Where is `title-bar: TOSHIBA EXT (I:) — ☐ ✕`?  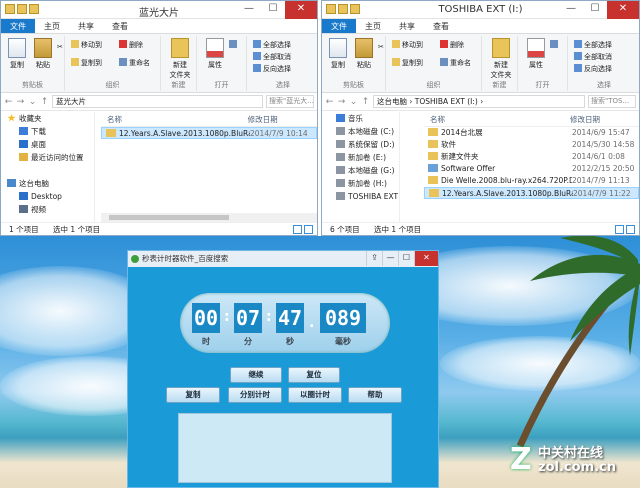
title-bar: TOSHIBA EXT (I:) — ☐ ✕ is located at coordinates (480, 10).